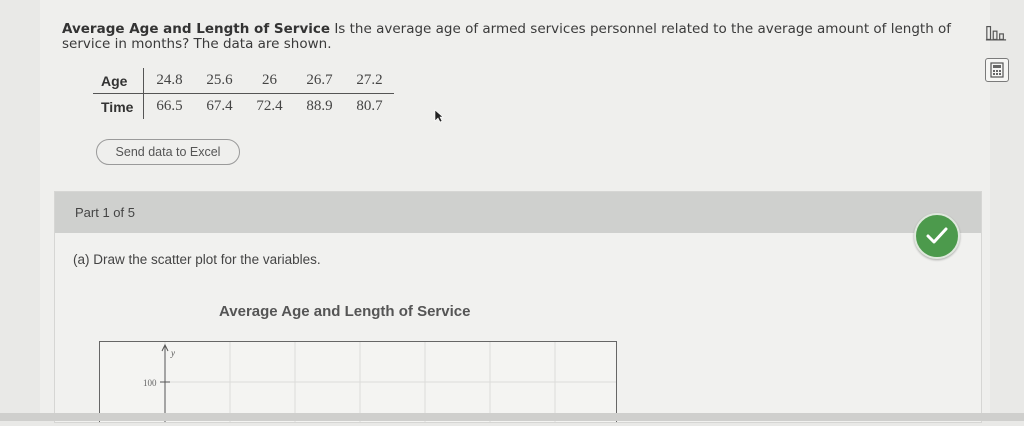 Image resolution: width=1024 pixels, height=426 pixels. I want to click on time-value: 88.9, so click(319, 106).